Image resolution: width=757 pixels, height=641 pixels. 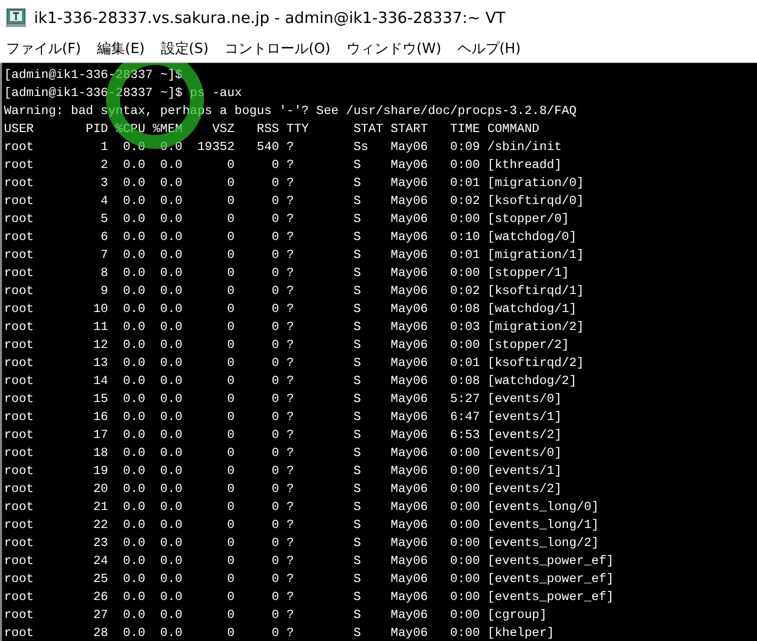 I want to click on menu-item: ファイル(F), so click(x=43, y=49).